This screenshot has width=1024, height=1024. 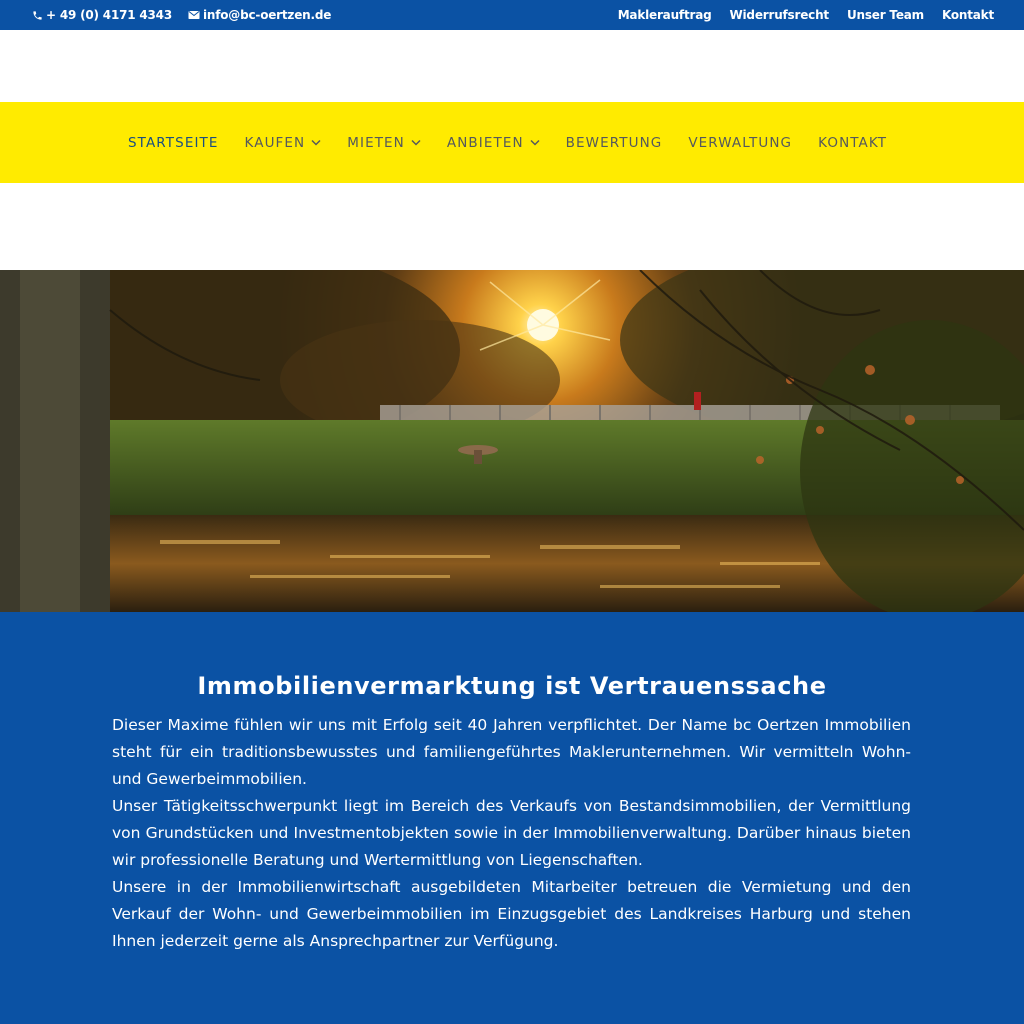 What do you see at coordinates (779, 15) in the screenshot?
I see `link-widerrufsrecht: Widerrufsrecht` at bounding box center [779, 15].